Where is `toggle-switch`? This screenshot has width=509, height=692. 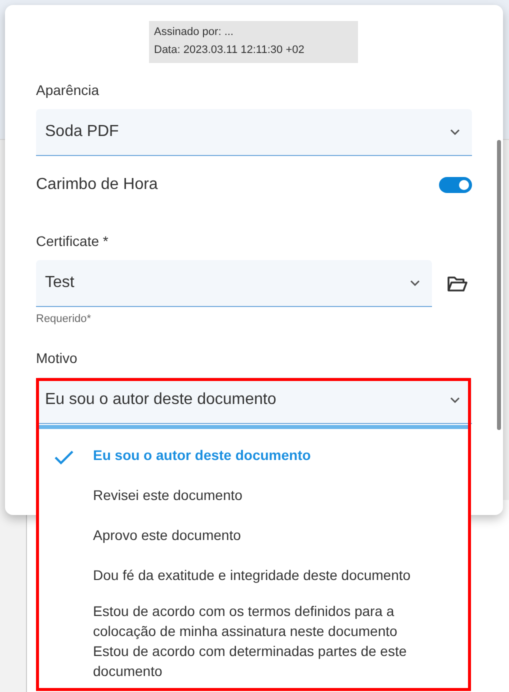 toggle-switch is located at coordinates (455, 185).